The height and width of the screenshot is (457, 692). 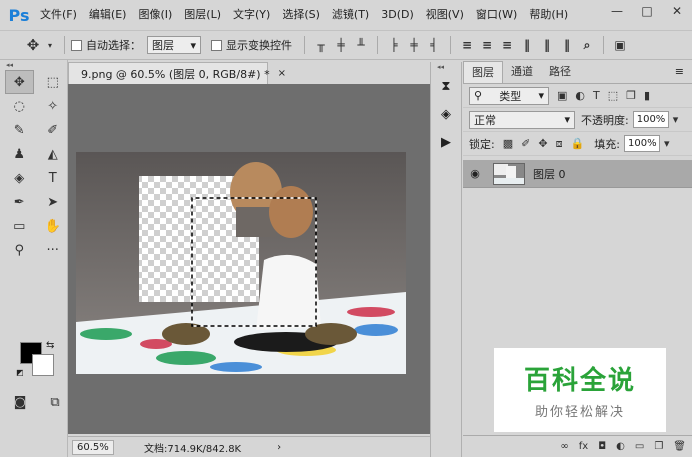 I want to click on more-tools-icon: ···, so click(x=53, y=250).